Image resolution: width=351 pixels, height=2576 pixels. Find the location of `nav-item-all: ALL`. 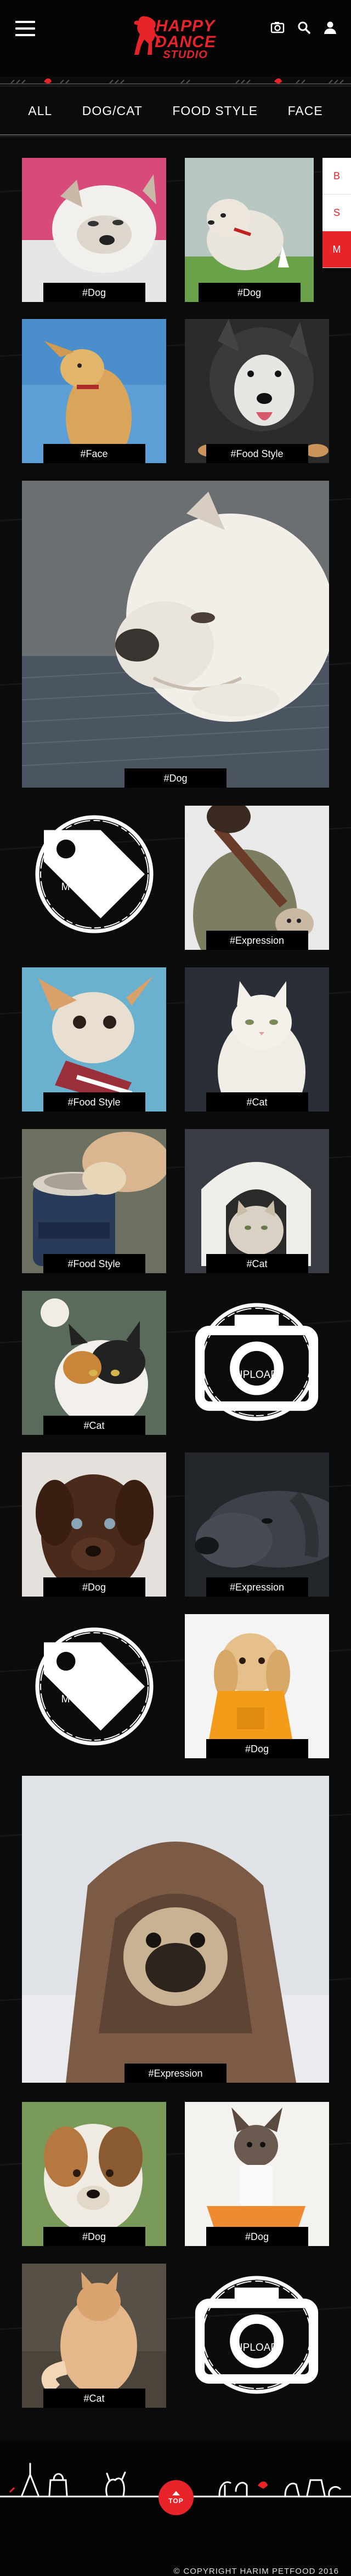

nav-item-all: ALL is located at coordinates (40, 111).